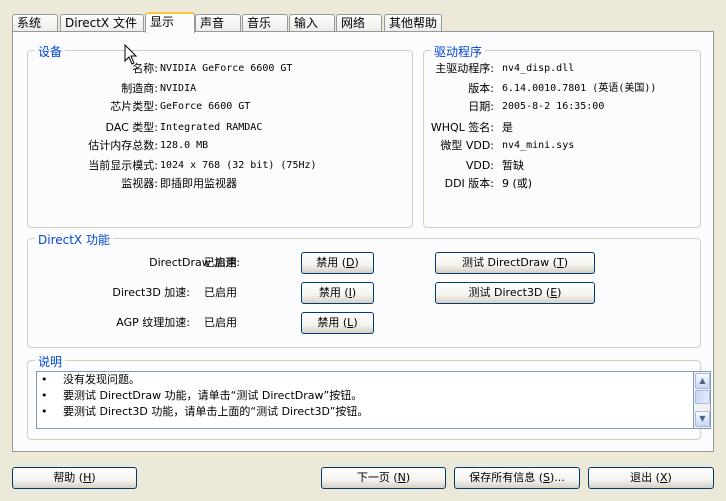 This screenshot has width=726, height=501. I want to click on test-directdraw-button: 测试 DirectDraw (T), so click(515, 263).